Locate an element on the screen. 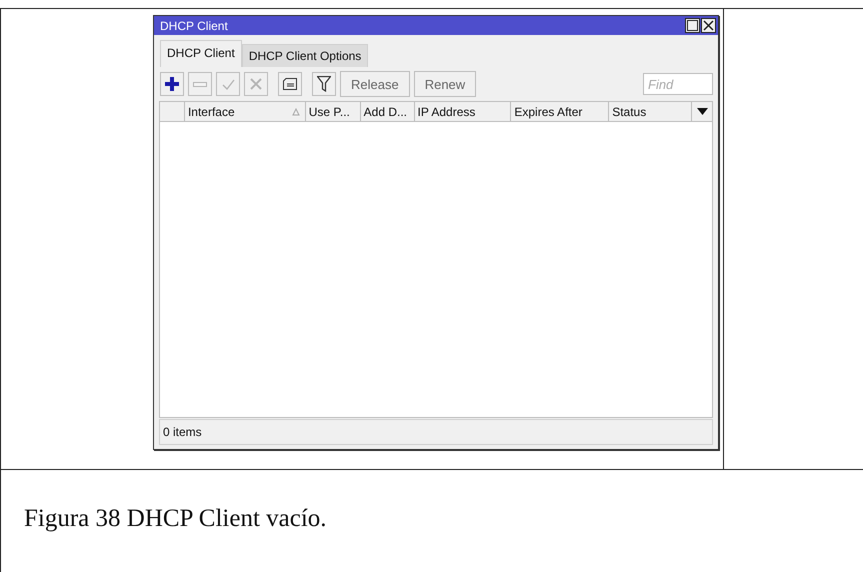 Image resolution: width=863 pixels, height=572 pixels. column-header: Expires After is located at coordinates (560, 111).